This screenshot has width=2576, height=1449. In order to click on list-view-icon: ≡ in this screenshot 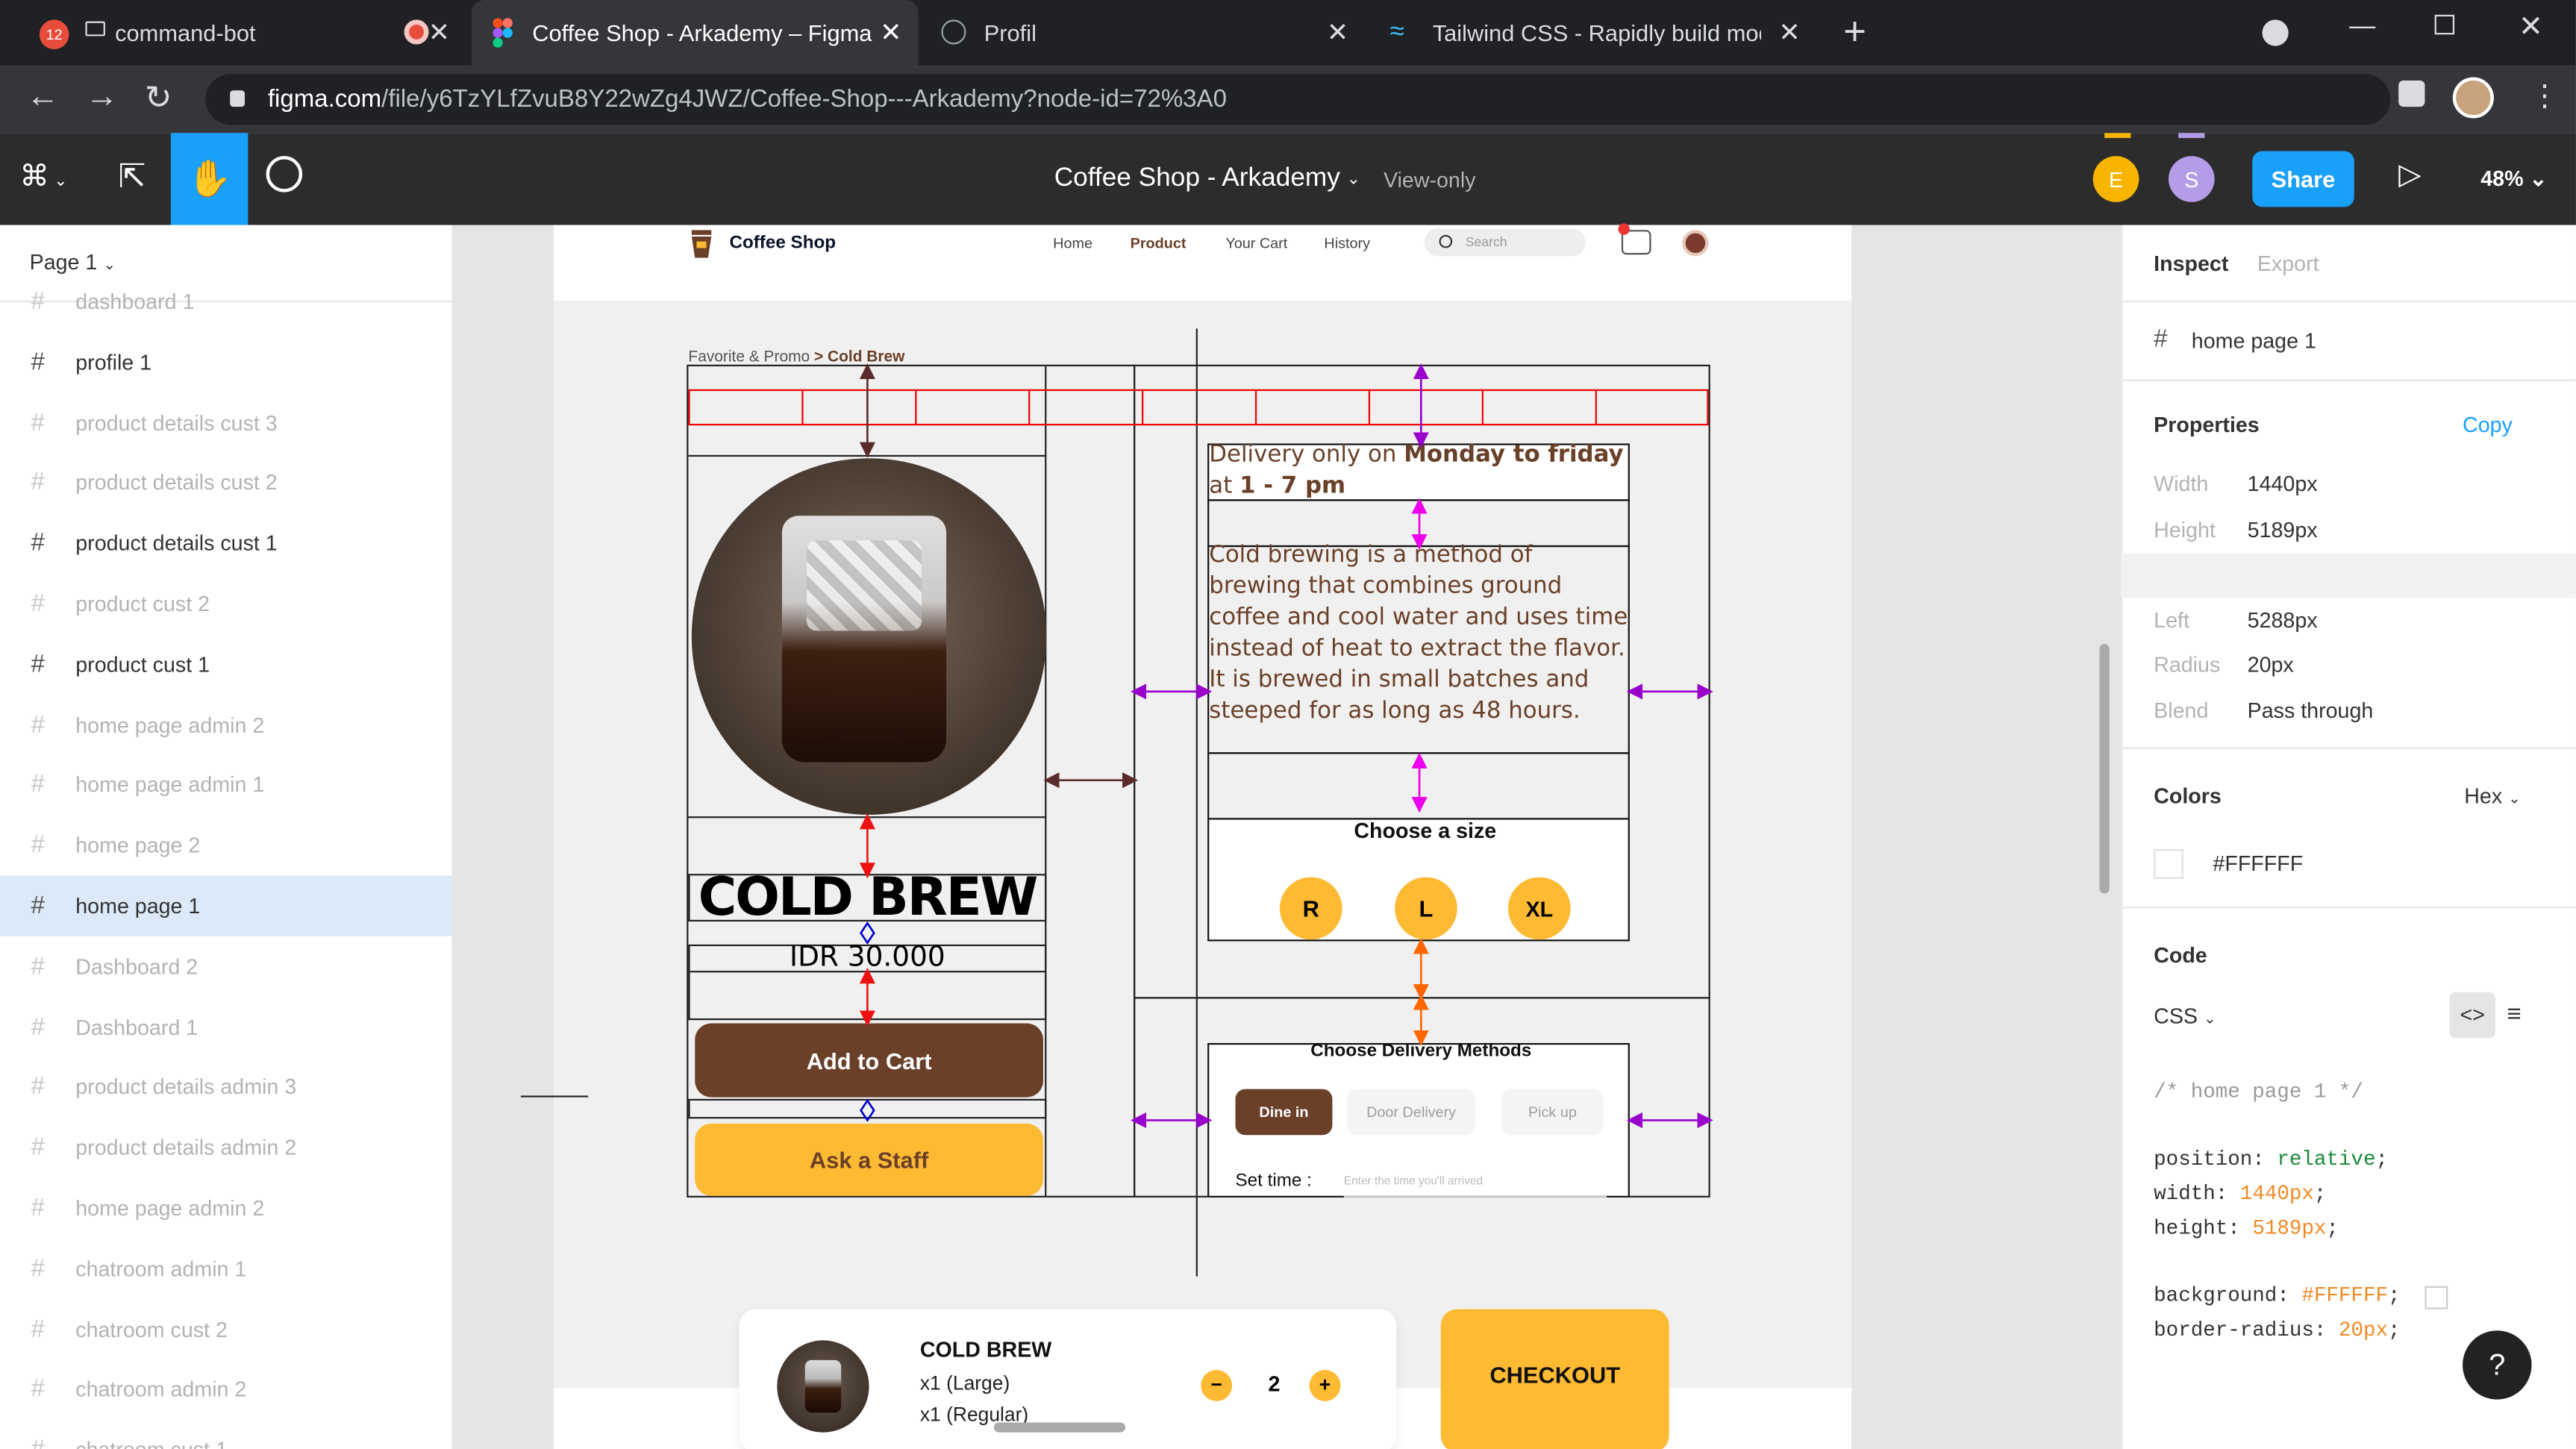, I will do `click(2514, 1014)`.